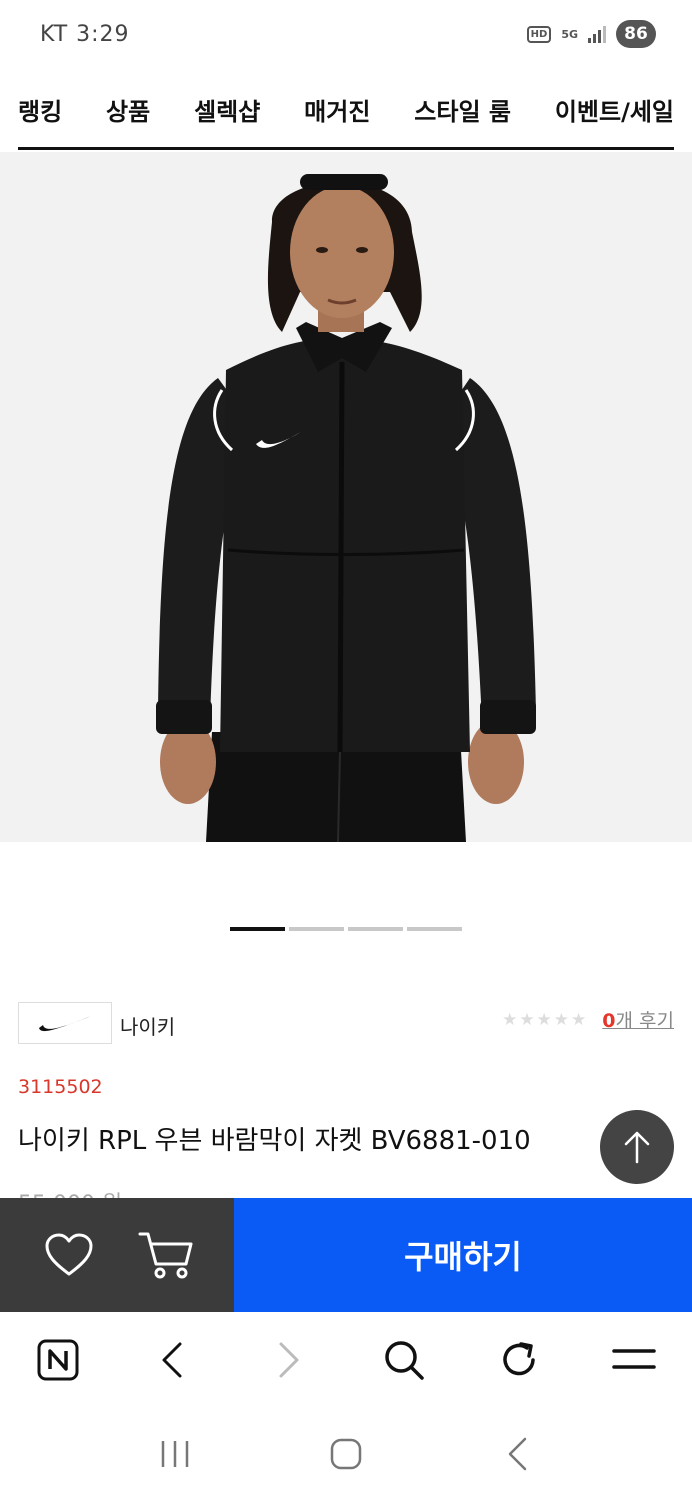 The width and height of the screenshot is (692, 1500). I want to click on image-pager, so click(346, 929).